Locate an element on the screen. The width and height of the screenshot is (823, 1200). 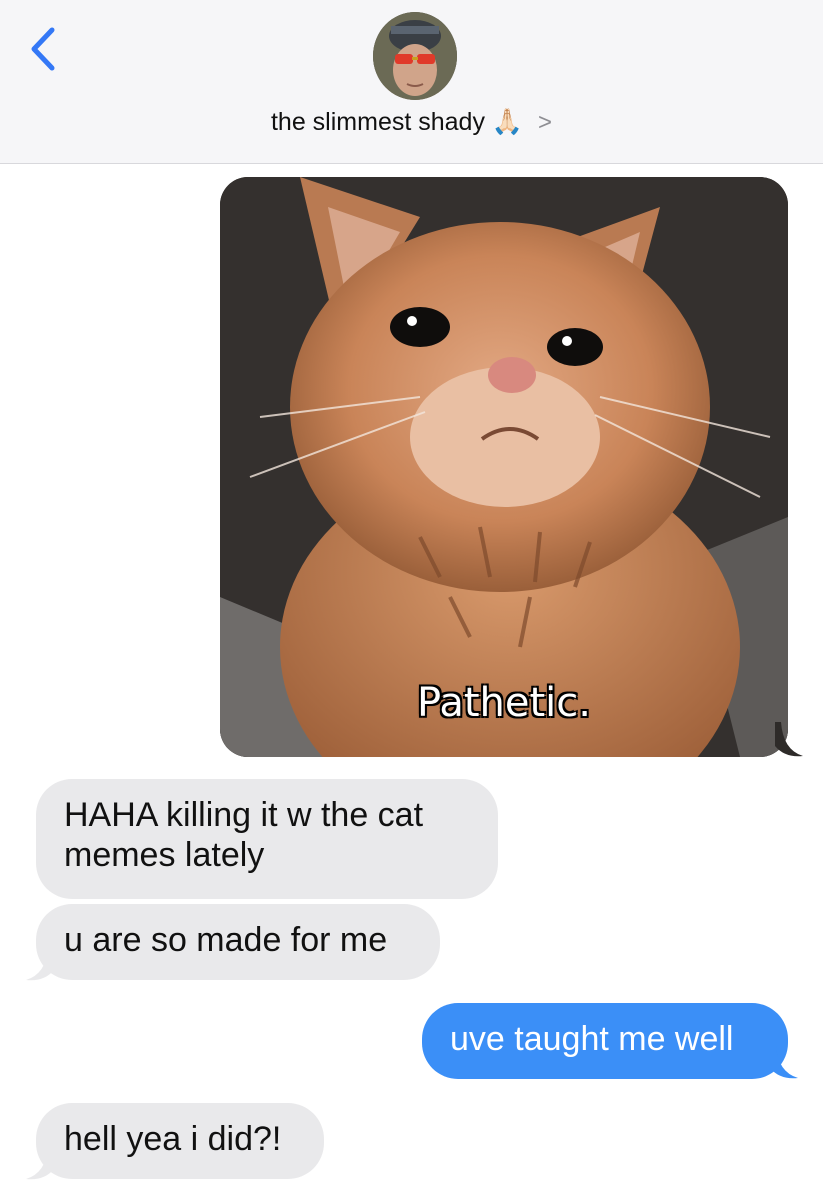
image-caption: Pathetic. is located at coordinates (504, 703).